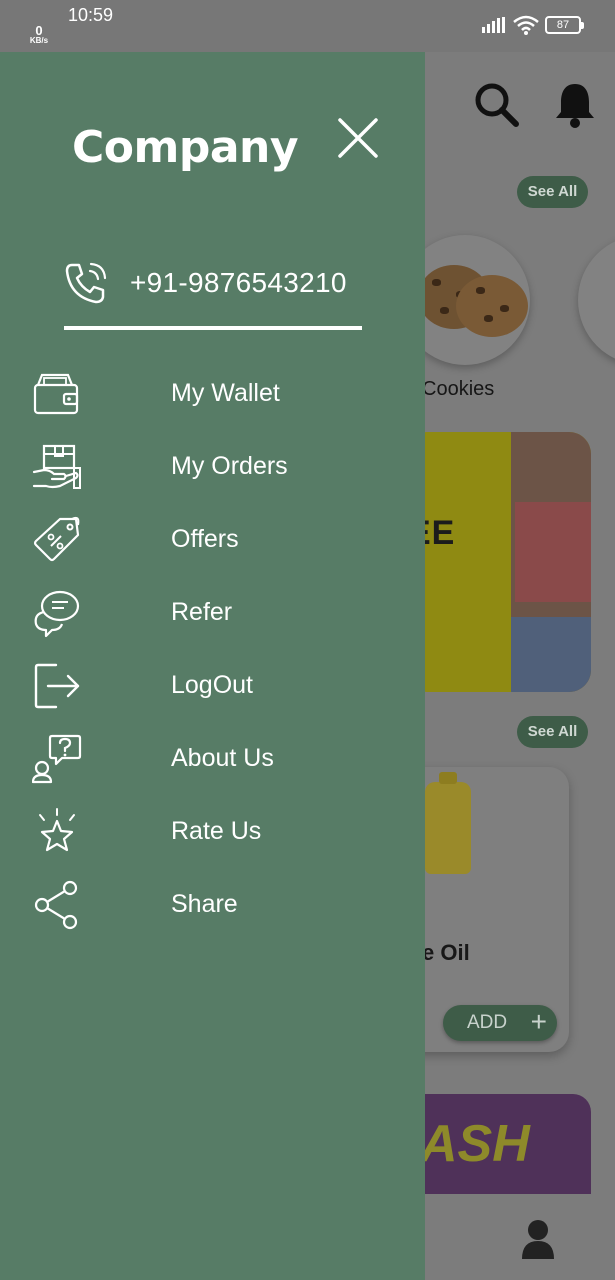 The height and width of the screenshot is (1280, 615). I want to click on about-question-icon, so click(57, 759).